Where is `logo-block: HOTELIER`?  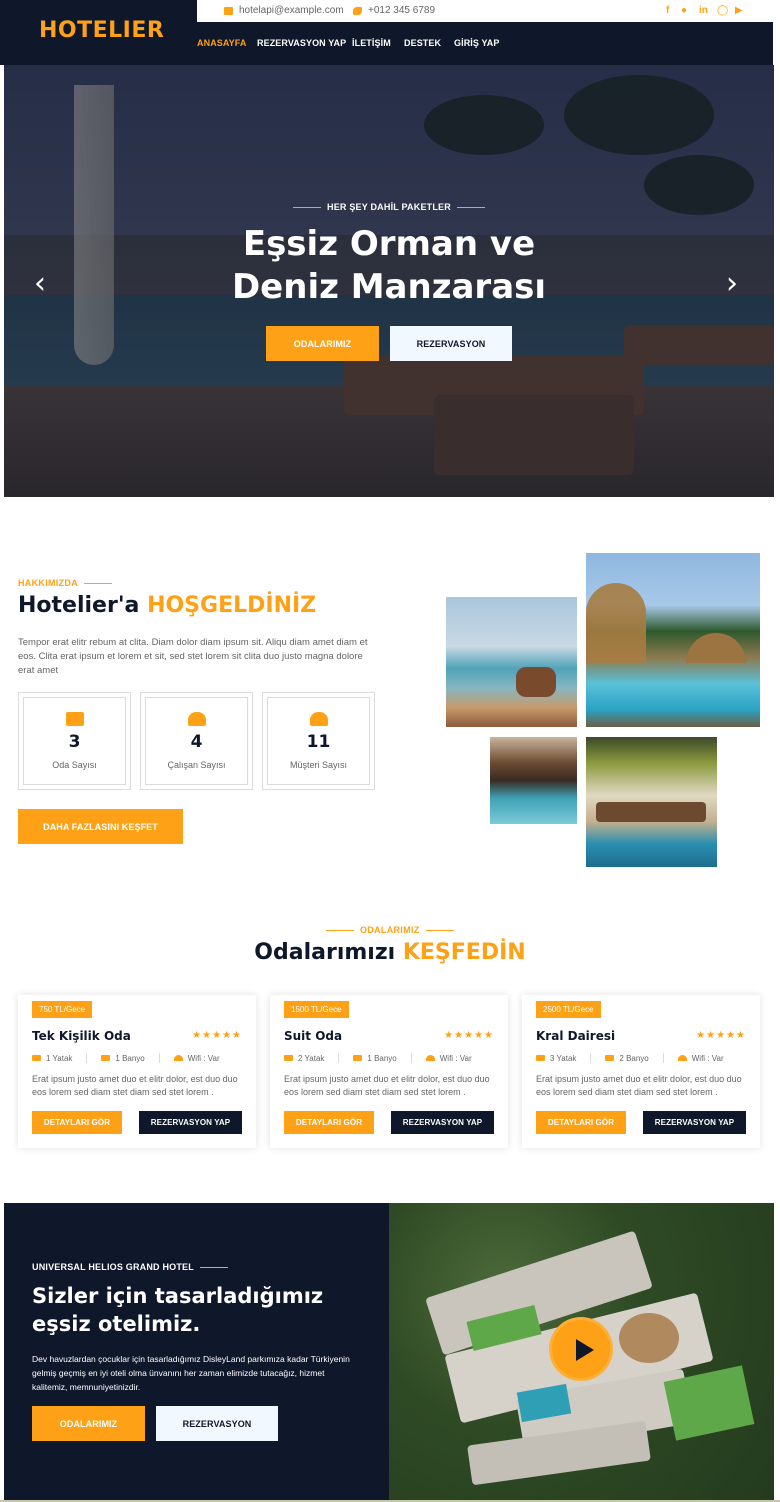 logo-block: HOTELIER is located at coordinates (98, 32).